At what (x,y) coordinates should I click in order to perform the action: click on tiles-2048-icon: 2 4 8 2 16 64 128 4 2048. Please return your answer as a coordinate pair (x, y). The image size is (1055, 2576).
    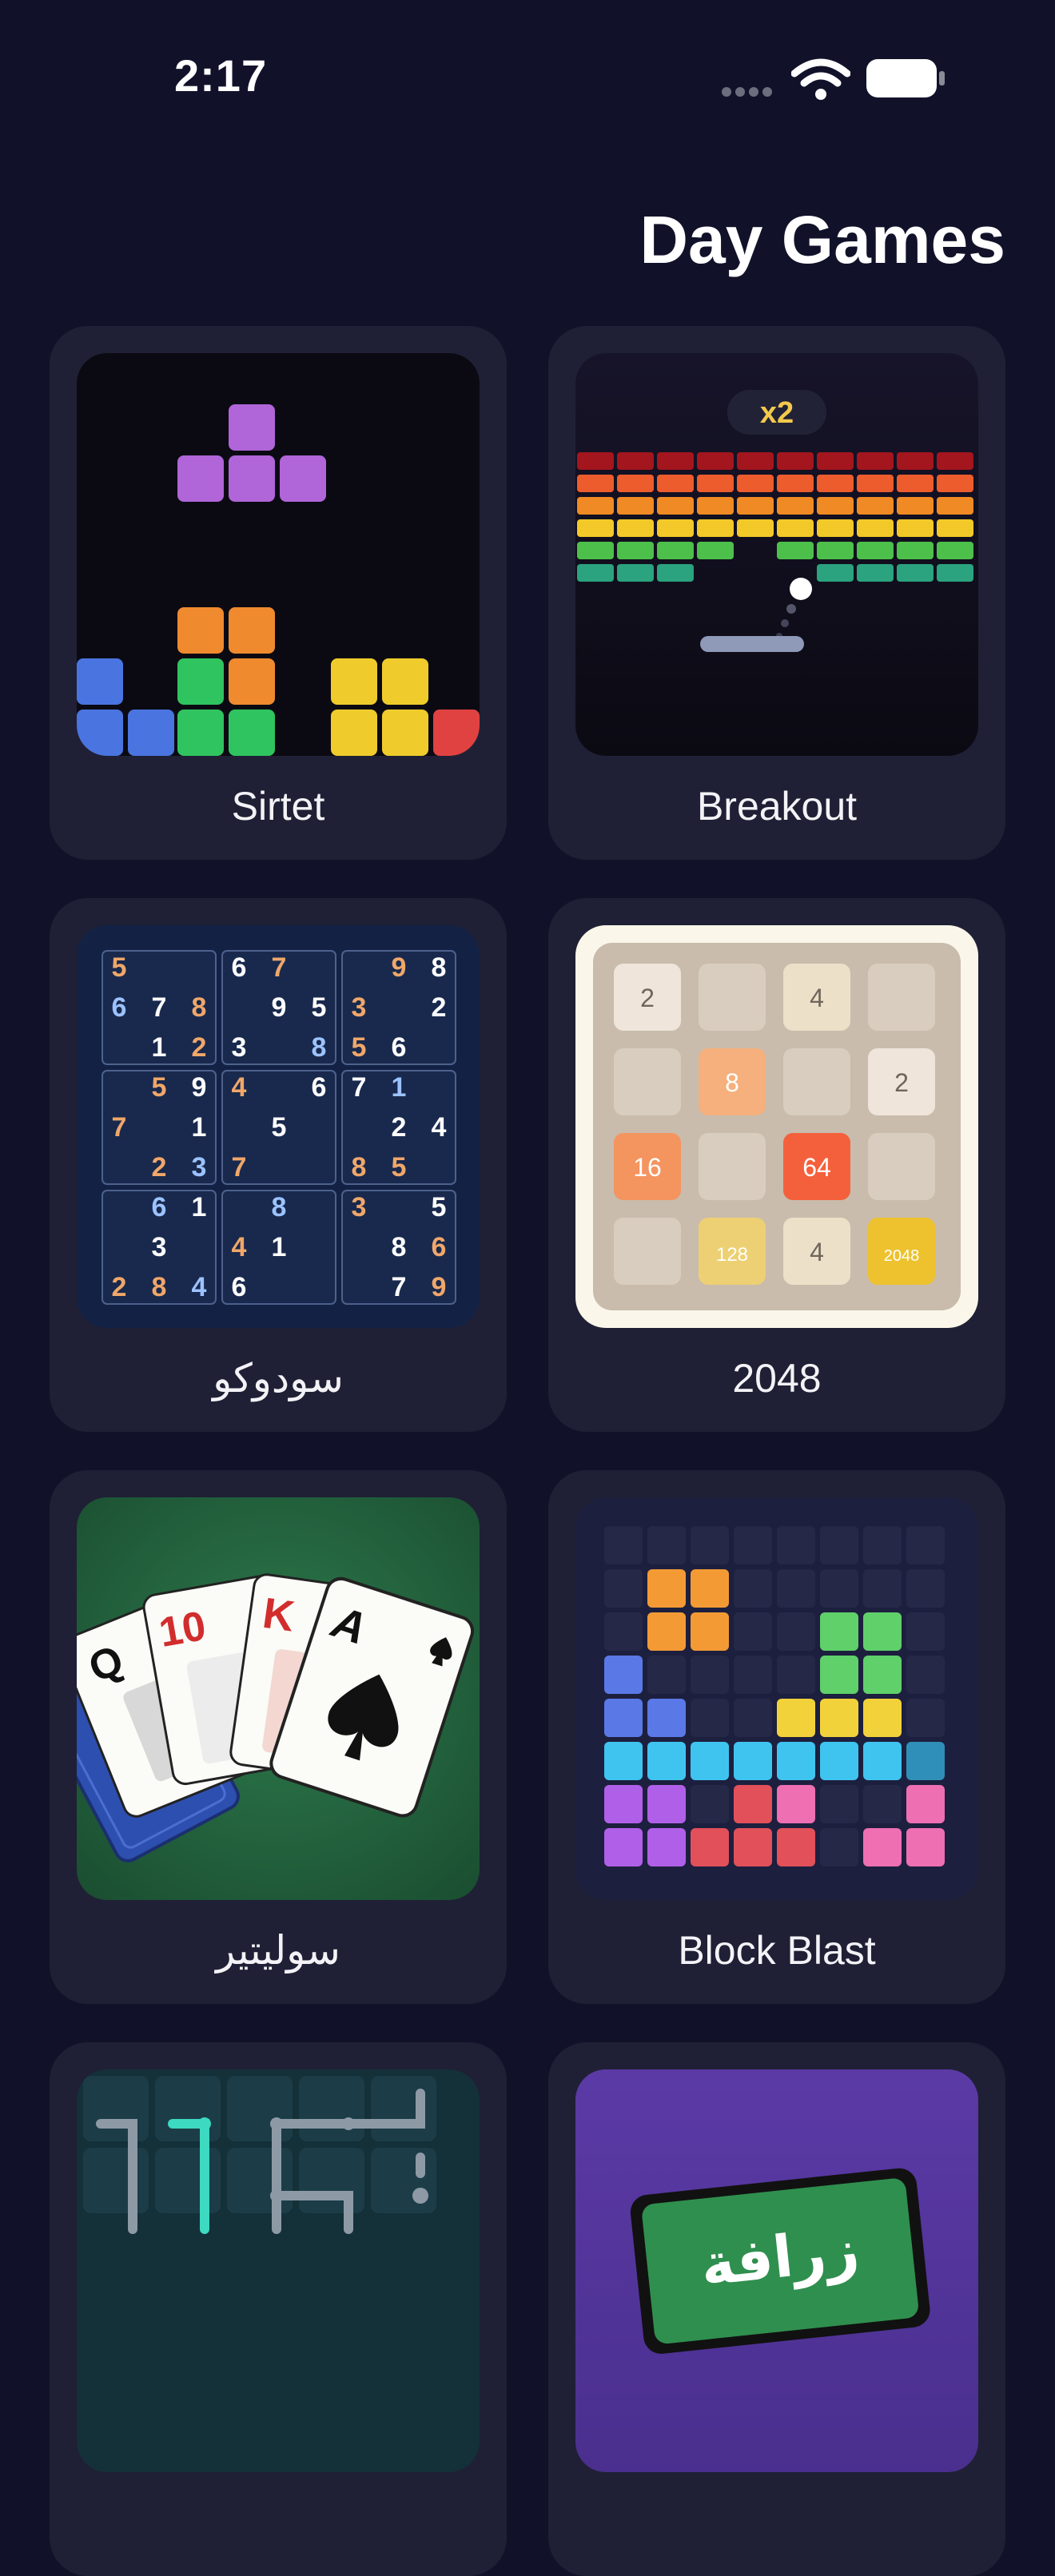
    Looking at the image, I should click on (777, 1126).